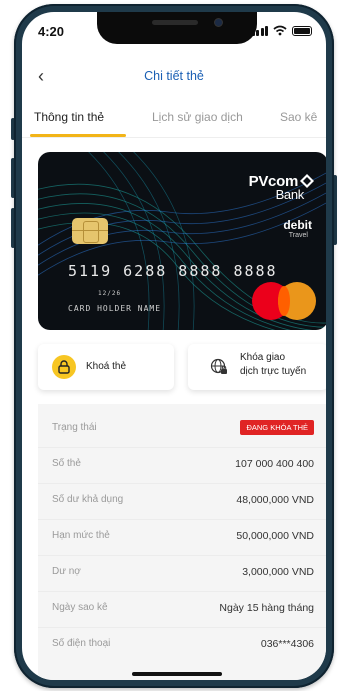 The image size is (347, 691). I want to click on detail-row-statement-date: Ngày sao kê Ngày 15 hàng tháng, so click(182, 610).